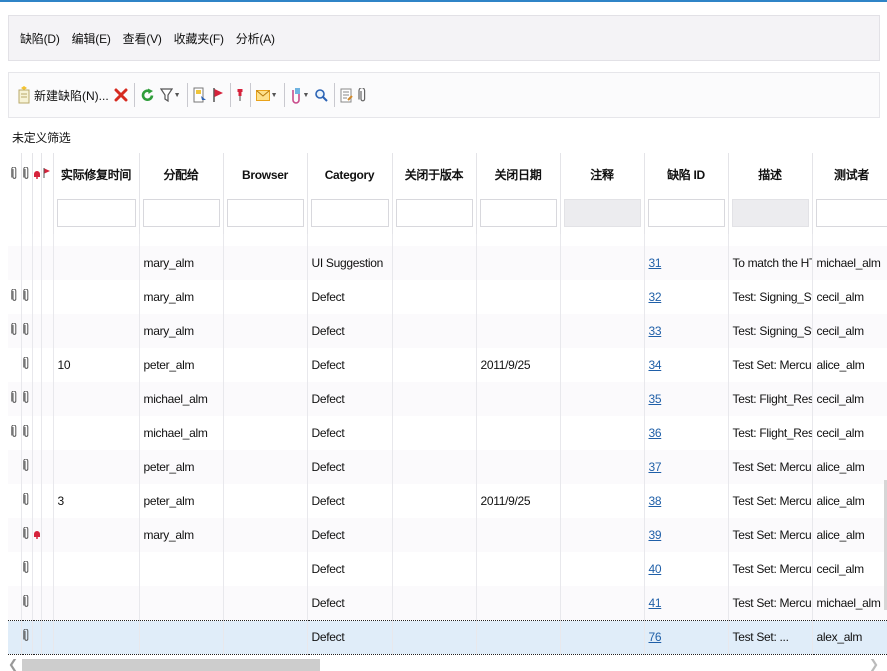 This screenshot has width=887, height=671. What do you see at coordinates (47, 174) in the screenshot?
I see `flag-column-header` at bounding box center [47, 174].